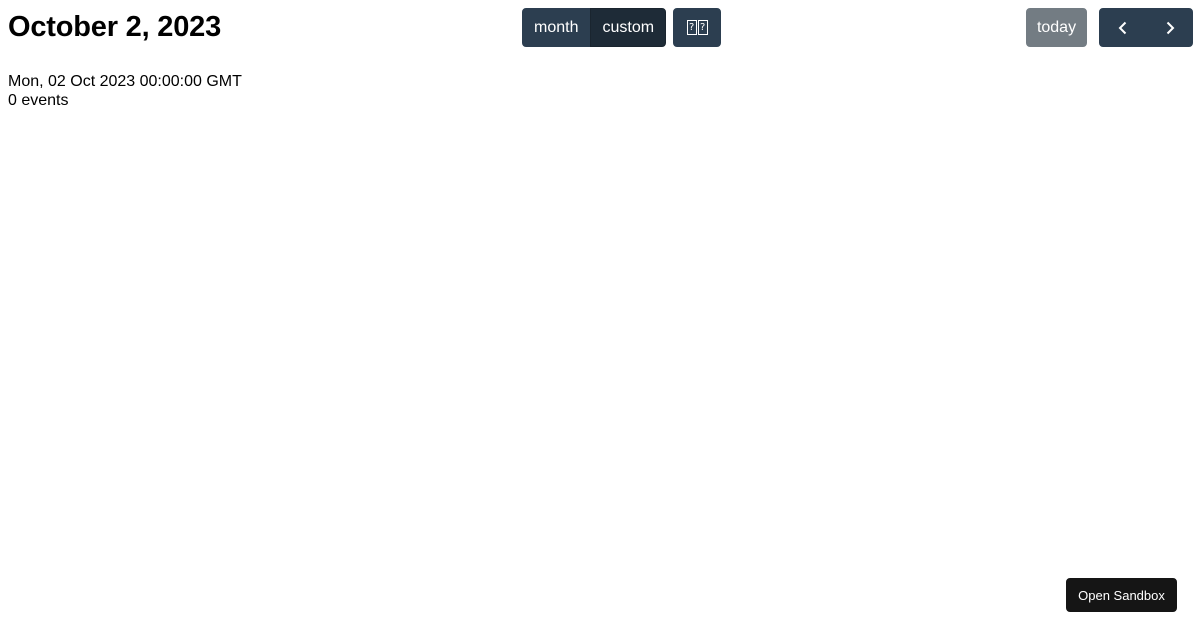 The height and width of the screenshot is (630, 1200). What do you see at coordinates (114, 27) in the screenshot?
I see `calendar-title: October 2, 2023` at bounding box center [114, 27].